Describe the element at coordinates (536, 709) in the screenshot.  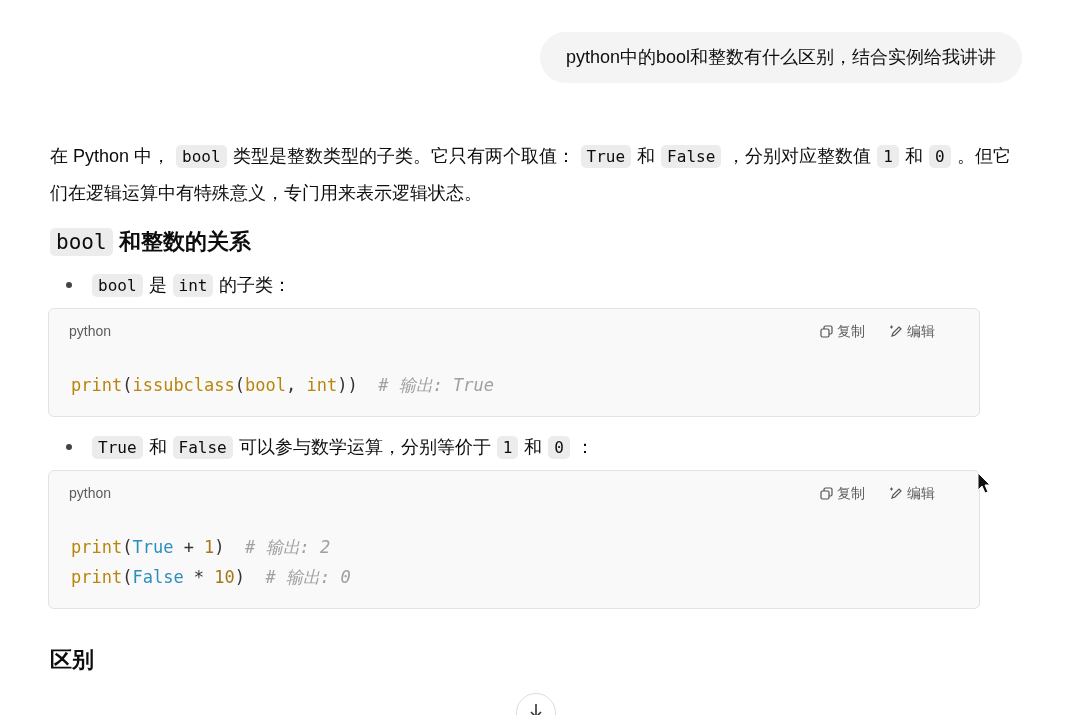
I see `arrow-down-icon` at that location.